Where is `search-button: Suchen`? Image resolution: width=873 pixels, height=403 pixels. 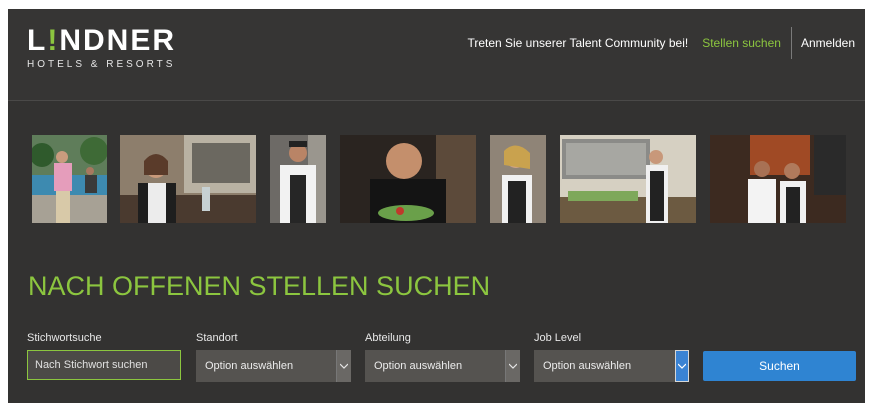
search-button: Suchen is located at coordinates (779, 366).